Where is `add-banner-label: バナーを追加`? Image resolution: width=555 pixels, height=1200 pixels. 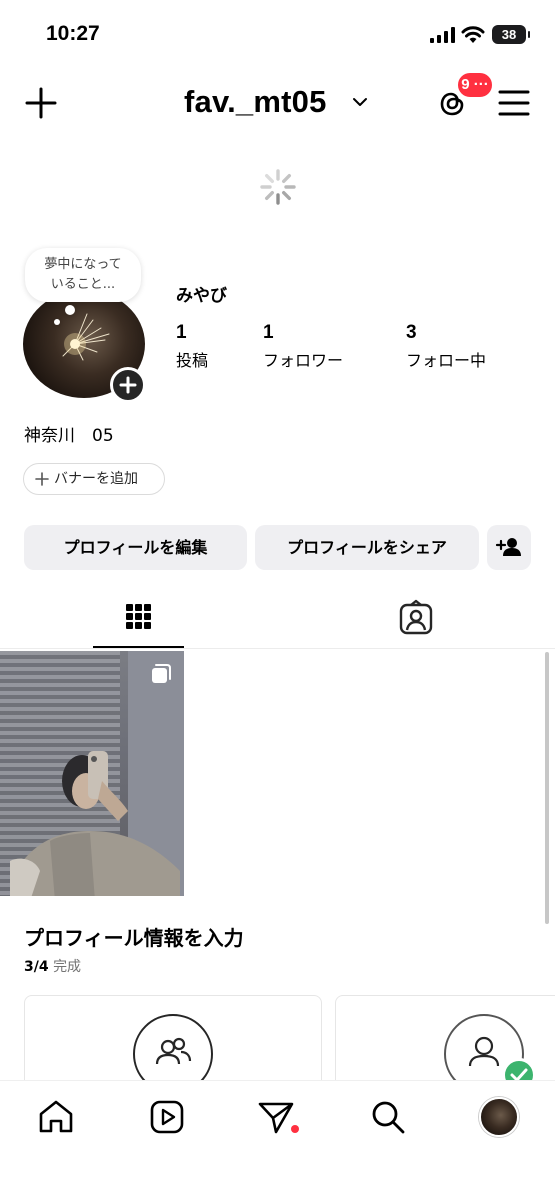 add-banner-label: バナーを追加 is located at coordinates (96, 479).